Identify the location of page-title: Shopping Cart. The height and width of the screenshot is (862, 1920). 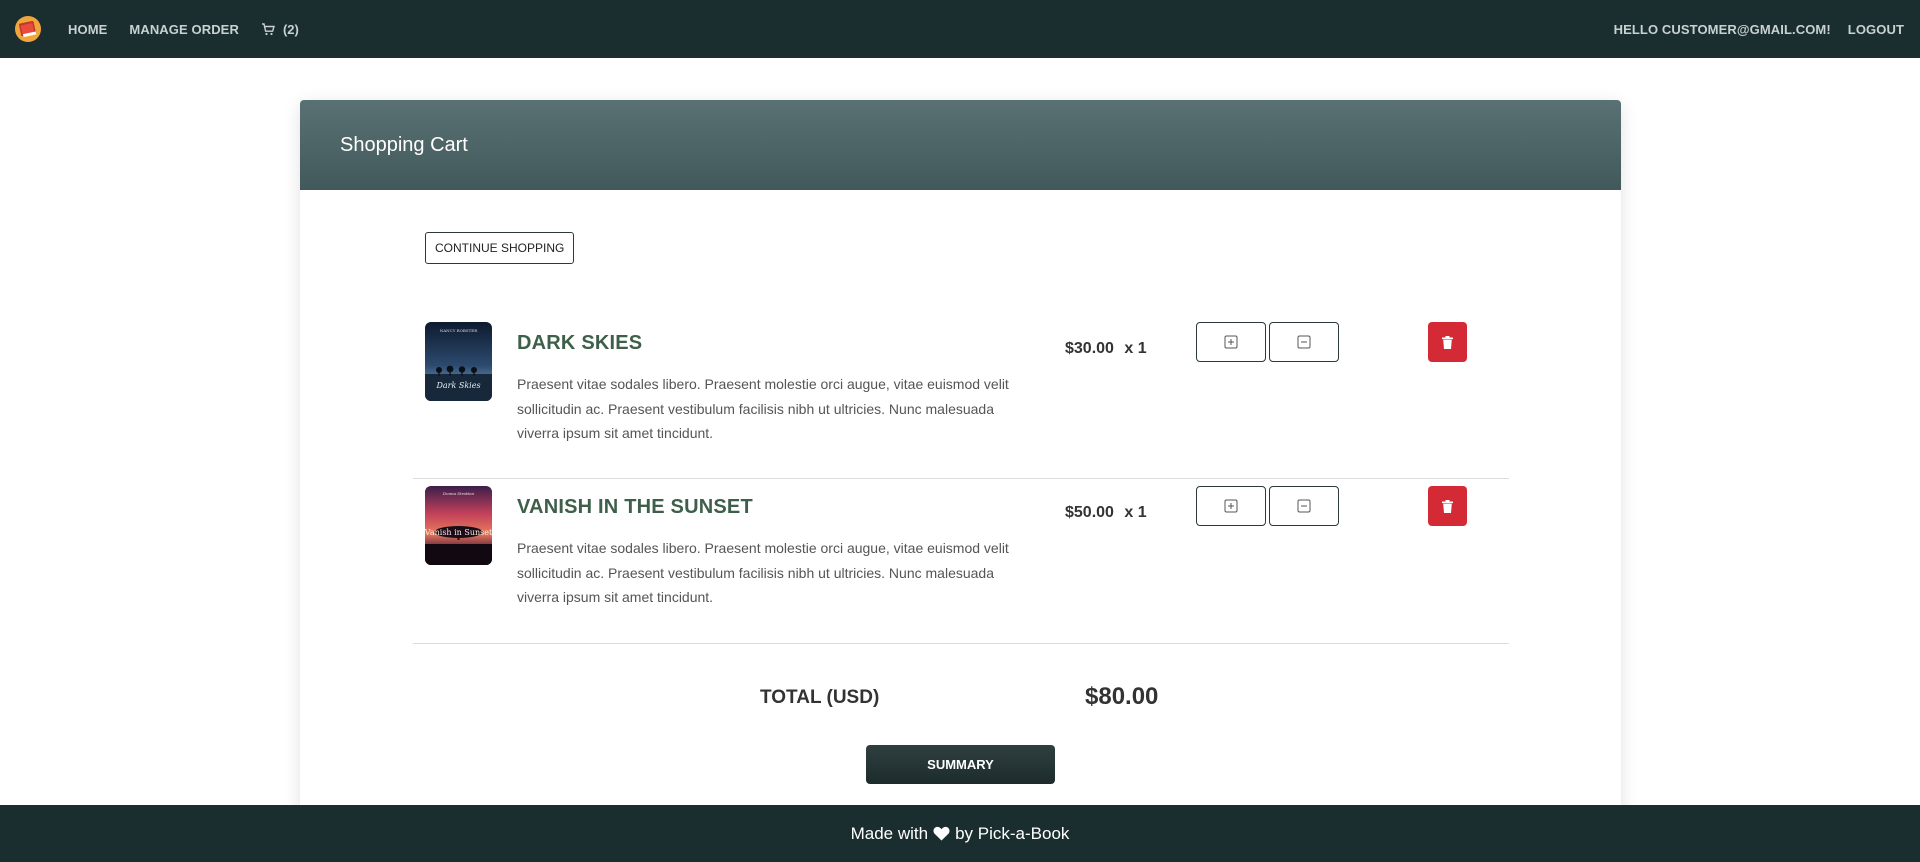
(404, 144).